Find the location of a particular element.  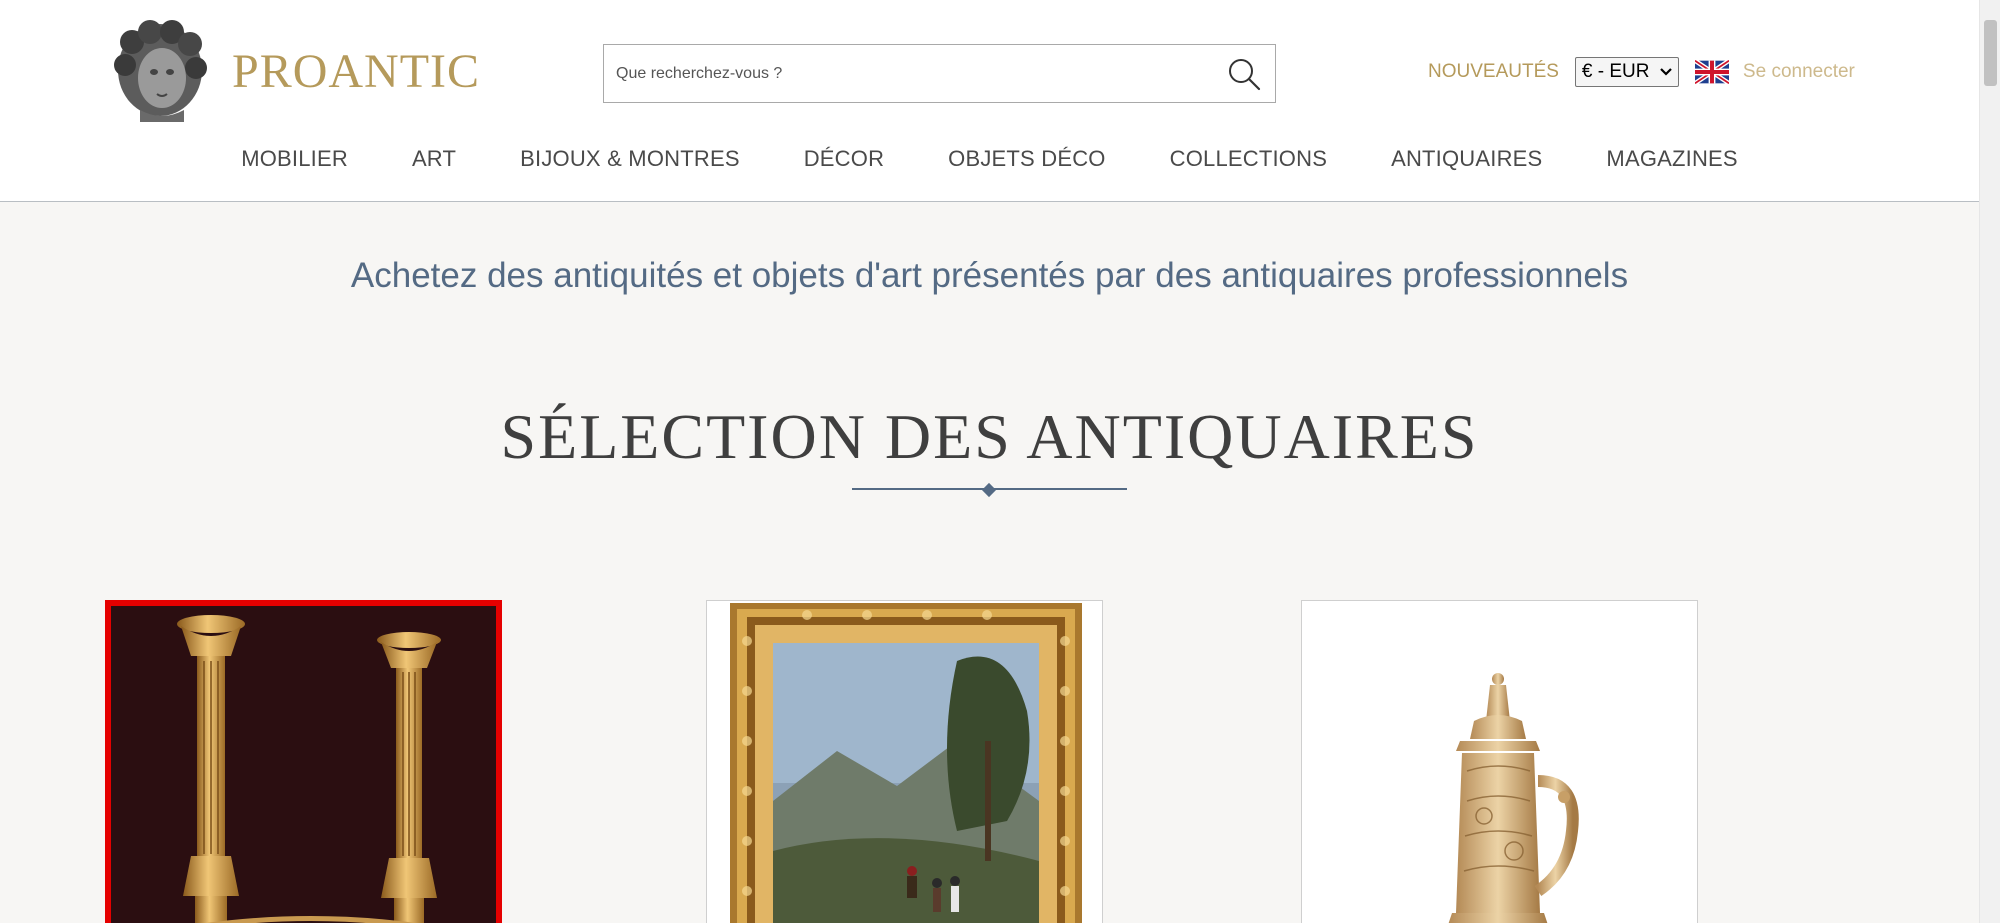

product-card-stein is located at coordinates (1499, 761).